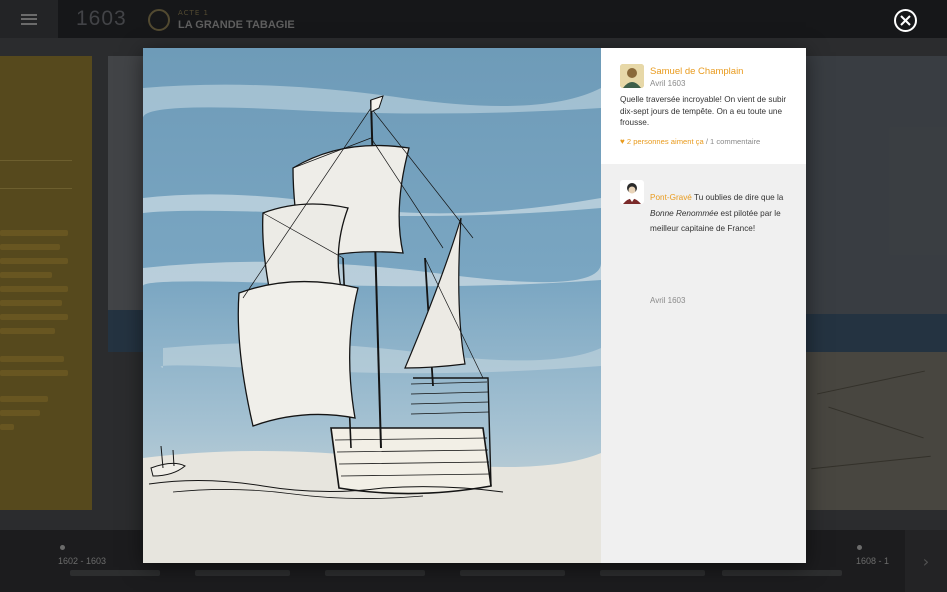  Describe the element at coordinates (737, 197) in the screenshot. I see `comment-text-start: Tu oublies de dire que la` at that location.